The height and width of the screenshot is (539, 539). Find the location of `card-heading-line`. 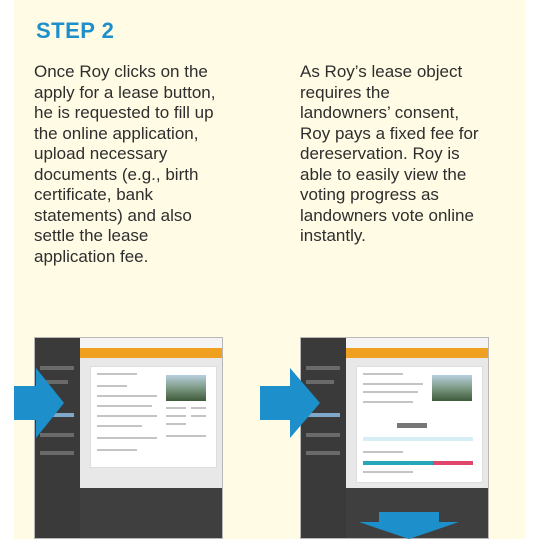

card-heading-line is located at coordinates (383, 374).